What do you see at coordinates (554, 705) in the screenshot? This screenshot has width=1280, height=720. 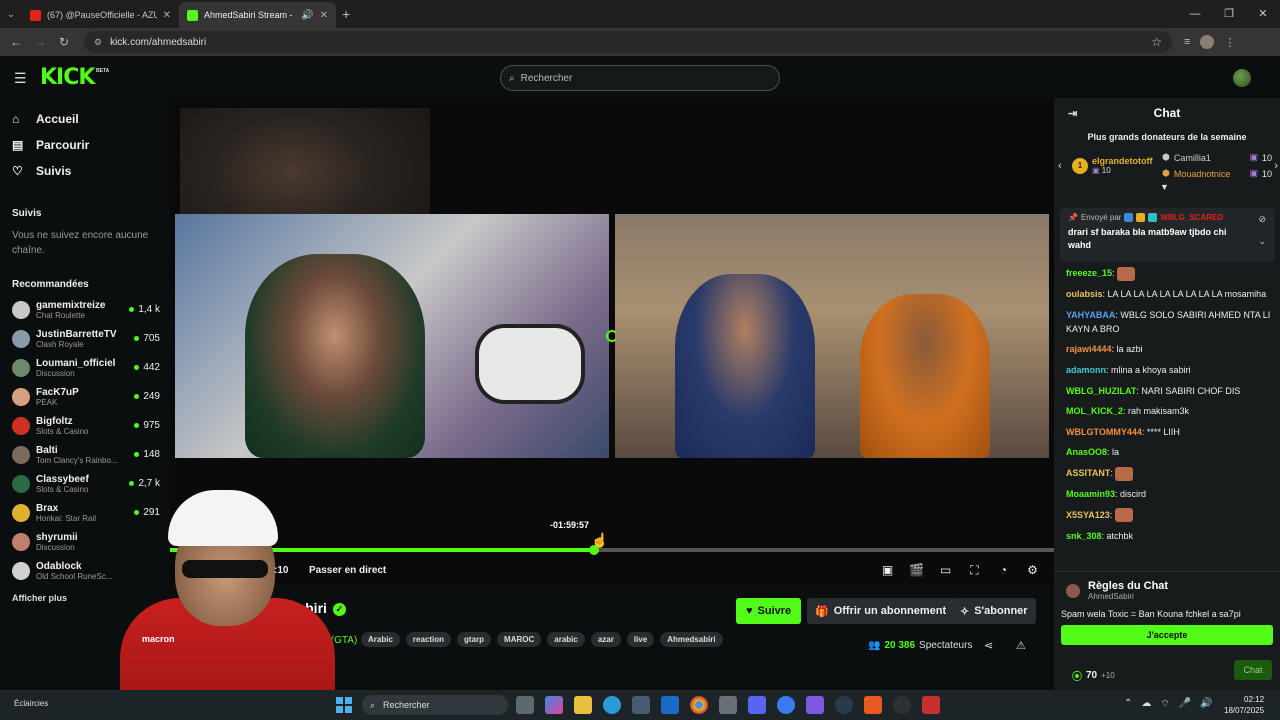 I see `copilot-icon` at bounding box center [554, 705].